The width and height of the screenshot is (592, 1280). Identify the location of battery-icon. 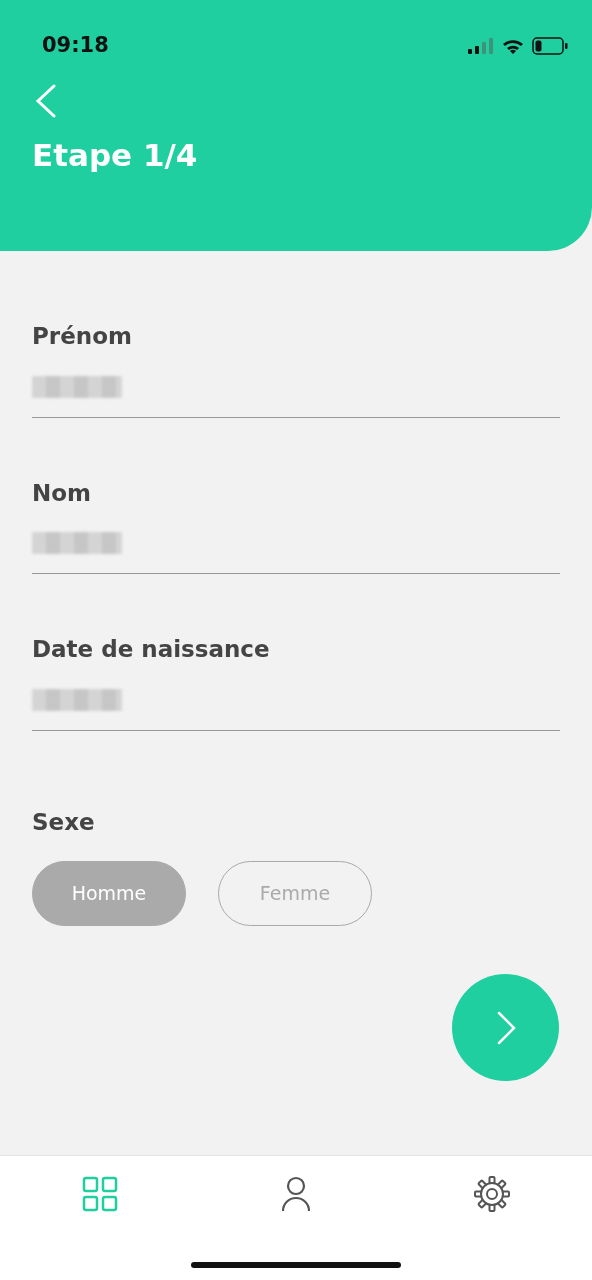
(550, 46).